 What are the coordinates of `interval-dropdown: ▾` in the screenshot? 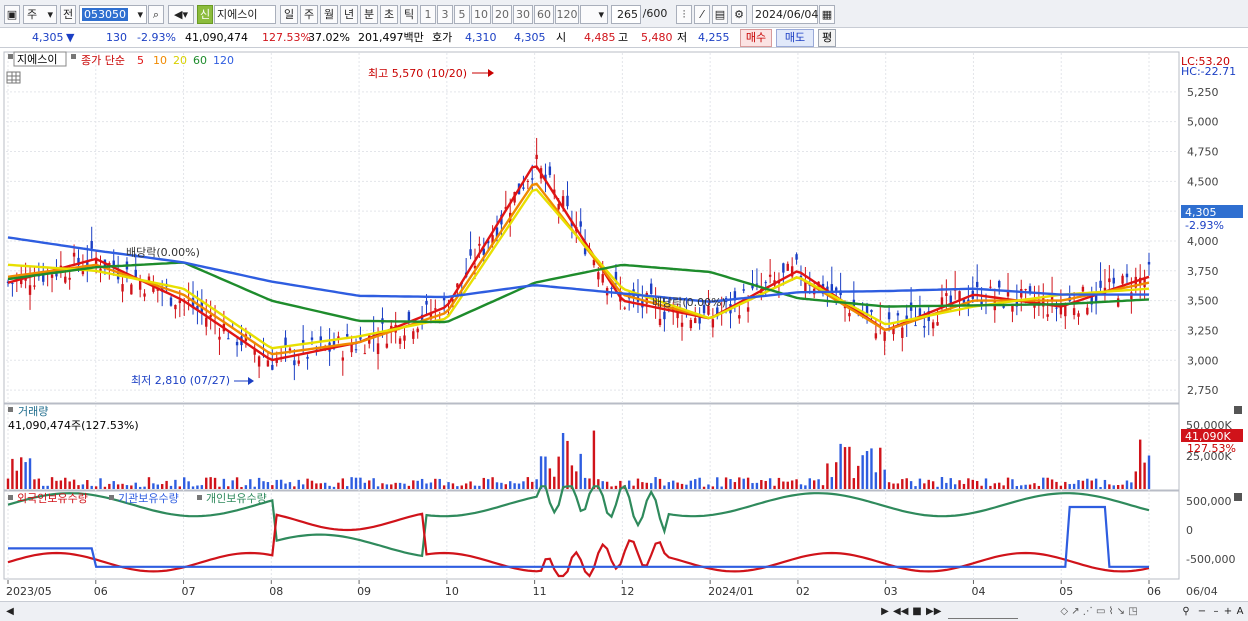 It's located at (594, 14).